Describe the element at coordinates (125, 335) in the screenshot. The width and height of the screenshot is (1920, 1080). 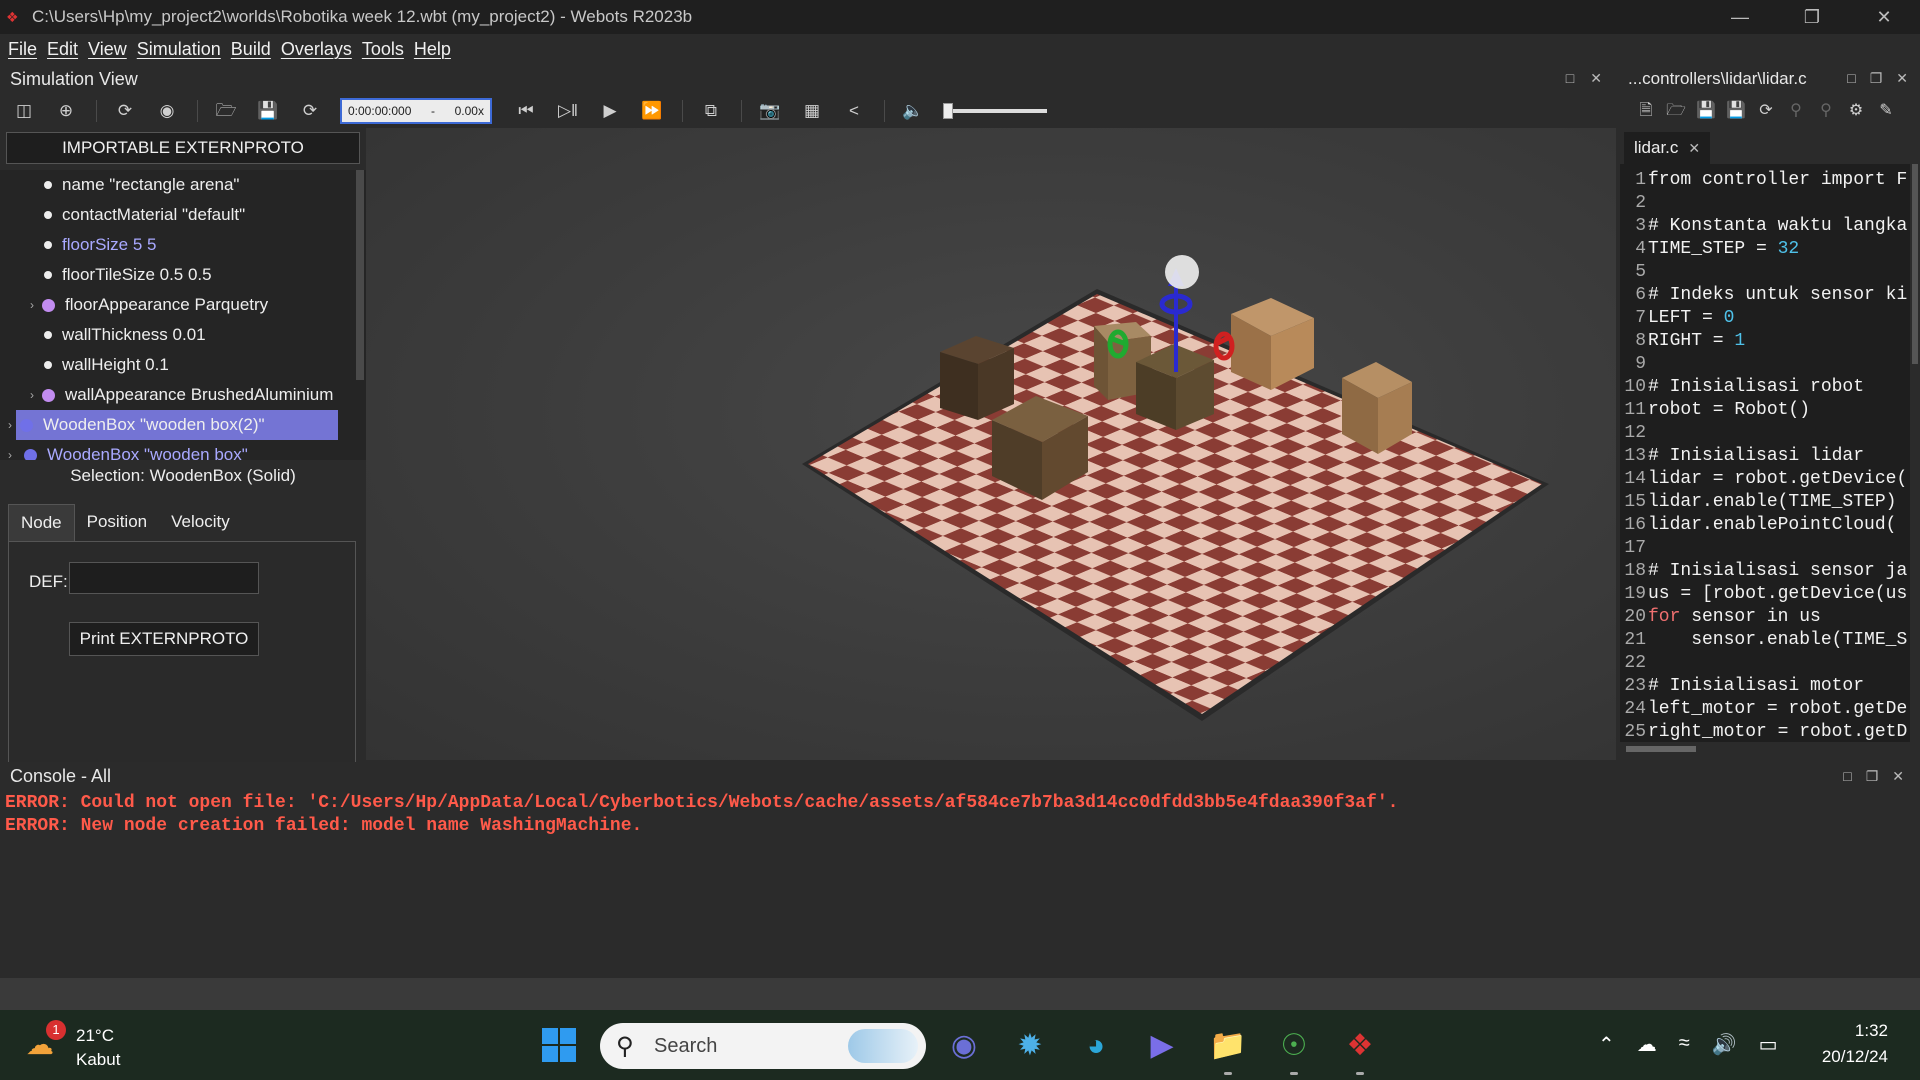
I see `tree-item-wallthickness: wallThickness 0.01` at that location.